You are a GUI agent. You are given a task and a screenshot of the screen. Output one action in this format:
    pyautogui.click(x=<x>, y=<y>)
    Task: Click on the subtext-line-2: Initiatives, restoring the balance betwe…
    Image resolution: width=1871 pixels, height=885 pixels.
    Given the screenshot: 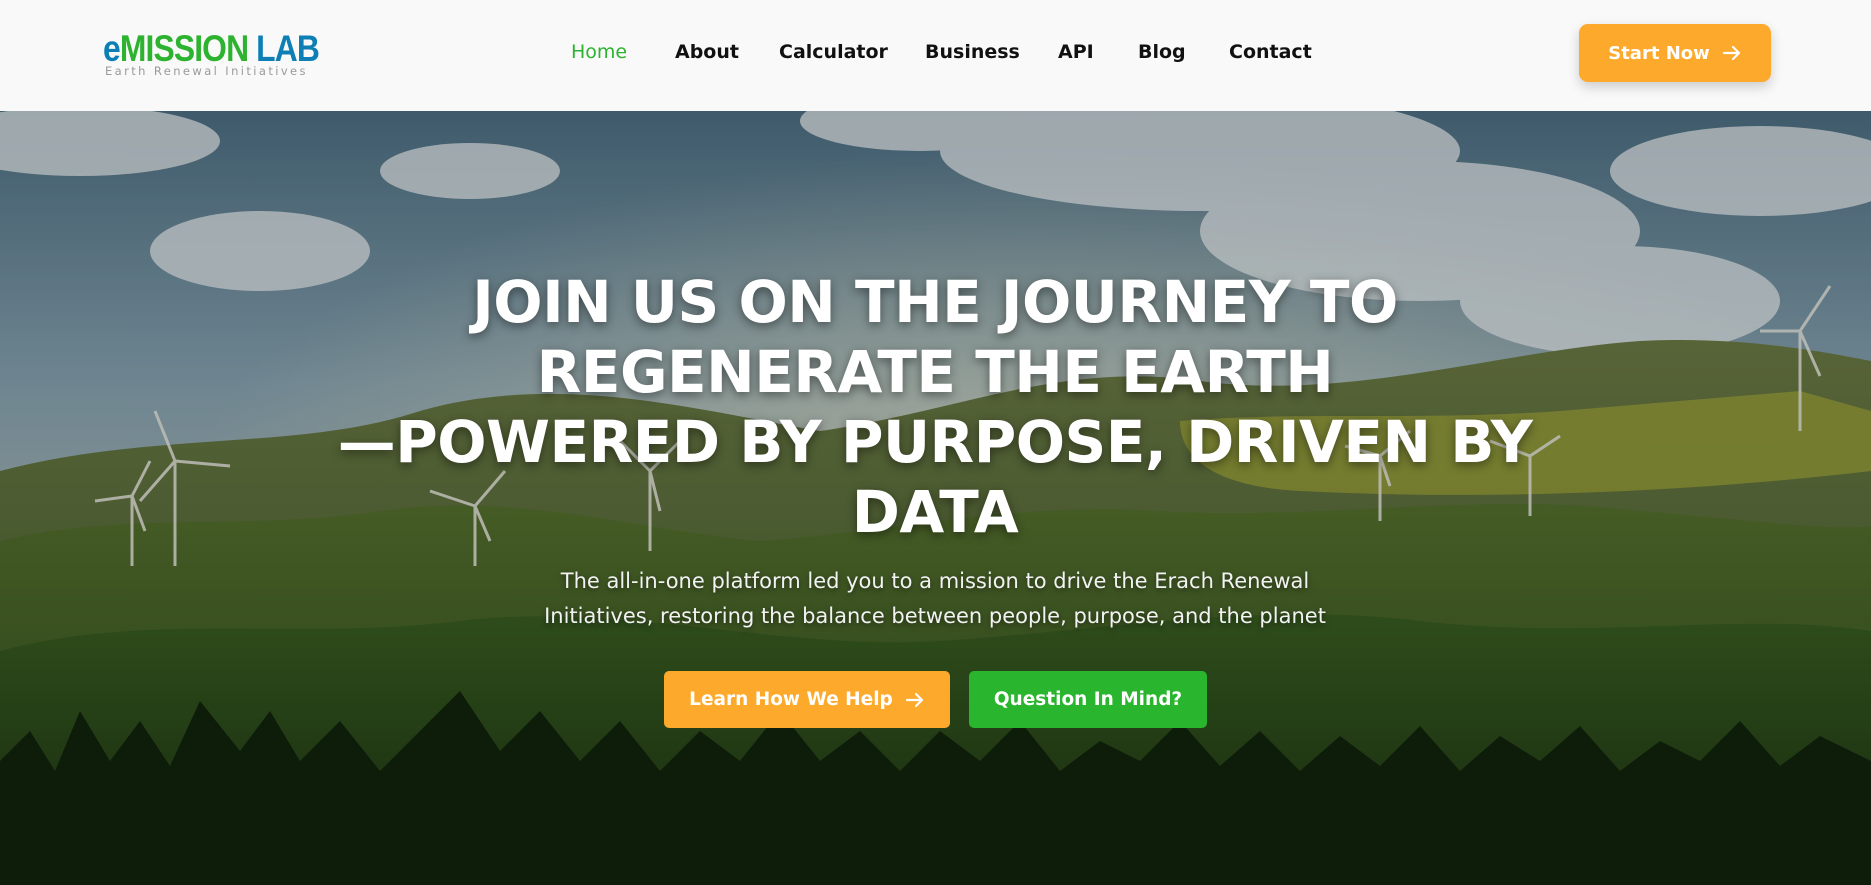 What is the action you would take?
    pyautogui.click(x=935, y=616)
    